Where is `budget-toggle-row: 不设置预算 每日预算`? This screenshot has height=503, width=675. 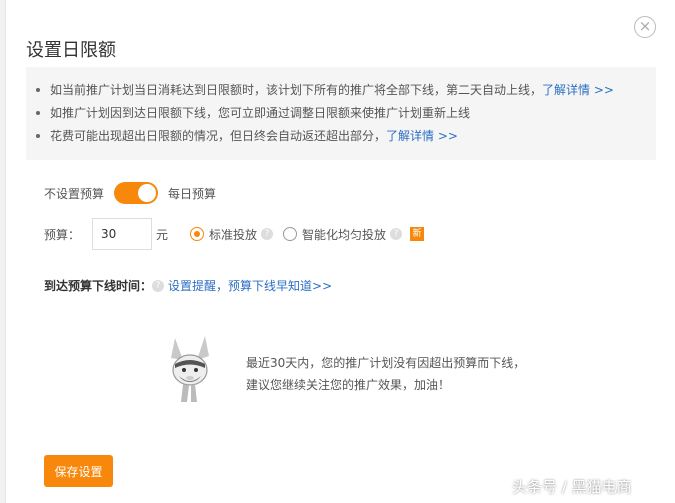
budget-toggle-row: 不设置预算 每日预算 is located at coordinates (130, 193).